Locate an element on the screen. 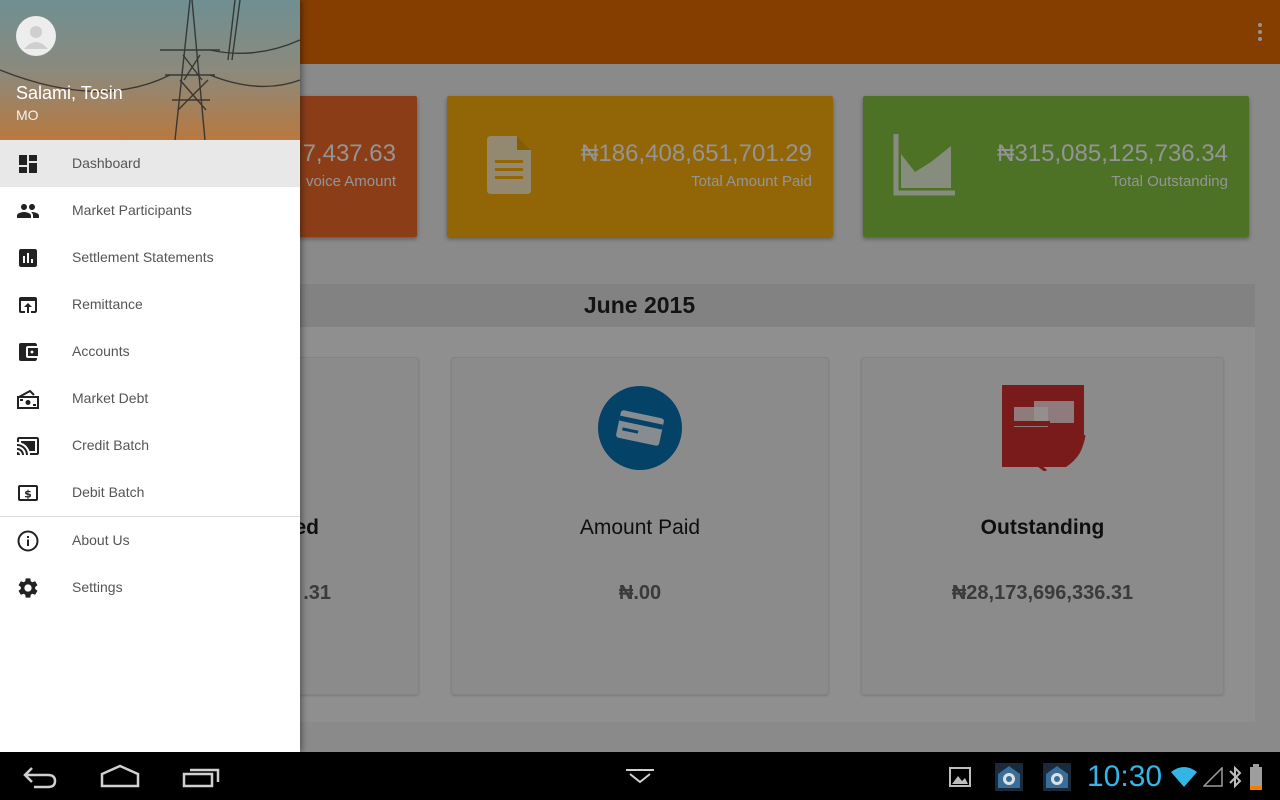 The image size is (1280, 800). drawer-header: Salami, Tosin MO is located at coordinates (150, 70).